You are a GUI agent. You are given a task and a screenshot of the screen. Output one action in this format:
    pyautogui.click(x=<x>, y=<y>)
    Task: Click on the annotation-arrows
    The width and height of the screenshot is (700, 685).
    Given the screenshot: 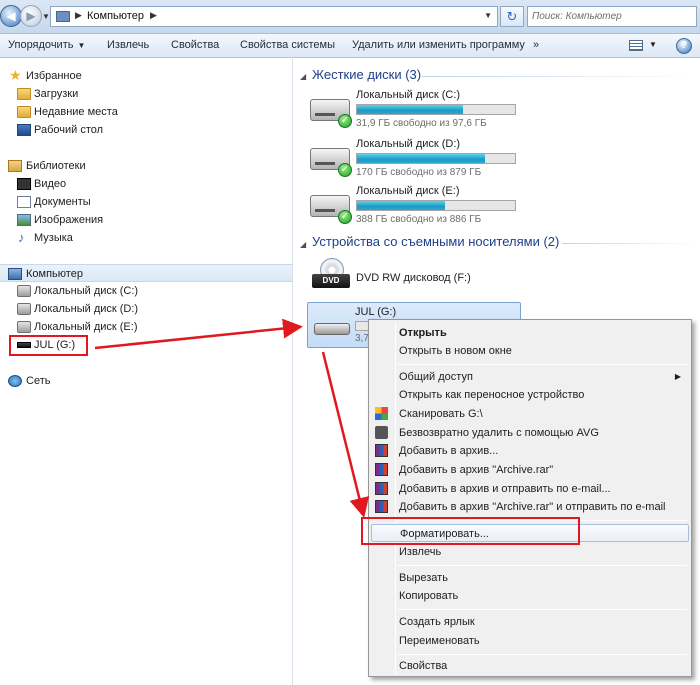 What is the action you would take?
    pyautogui.click(x=232, y=418)
    